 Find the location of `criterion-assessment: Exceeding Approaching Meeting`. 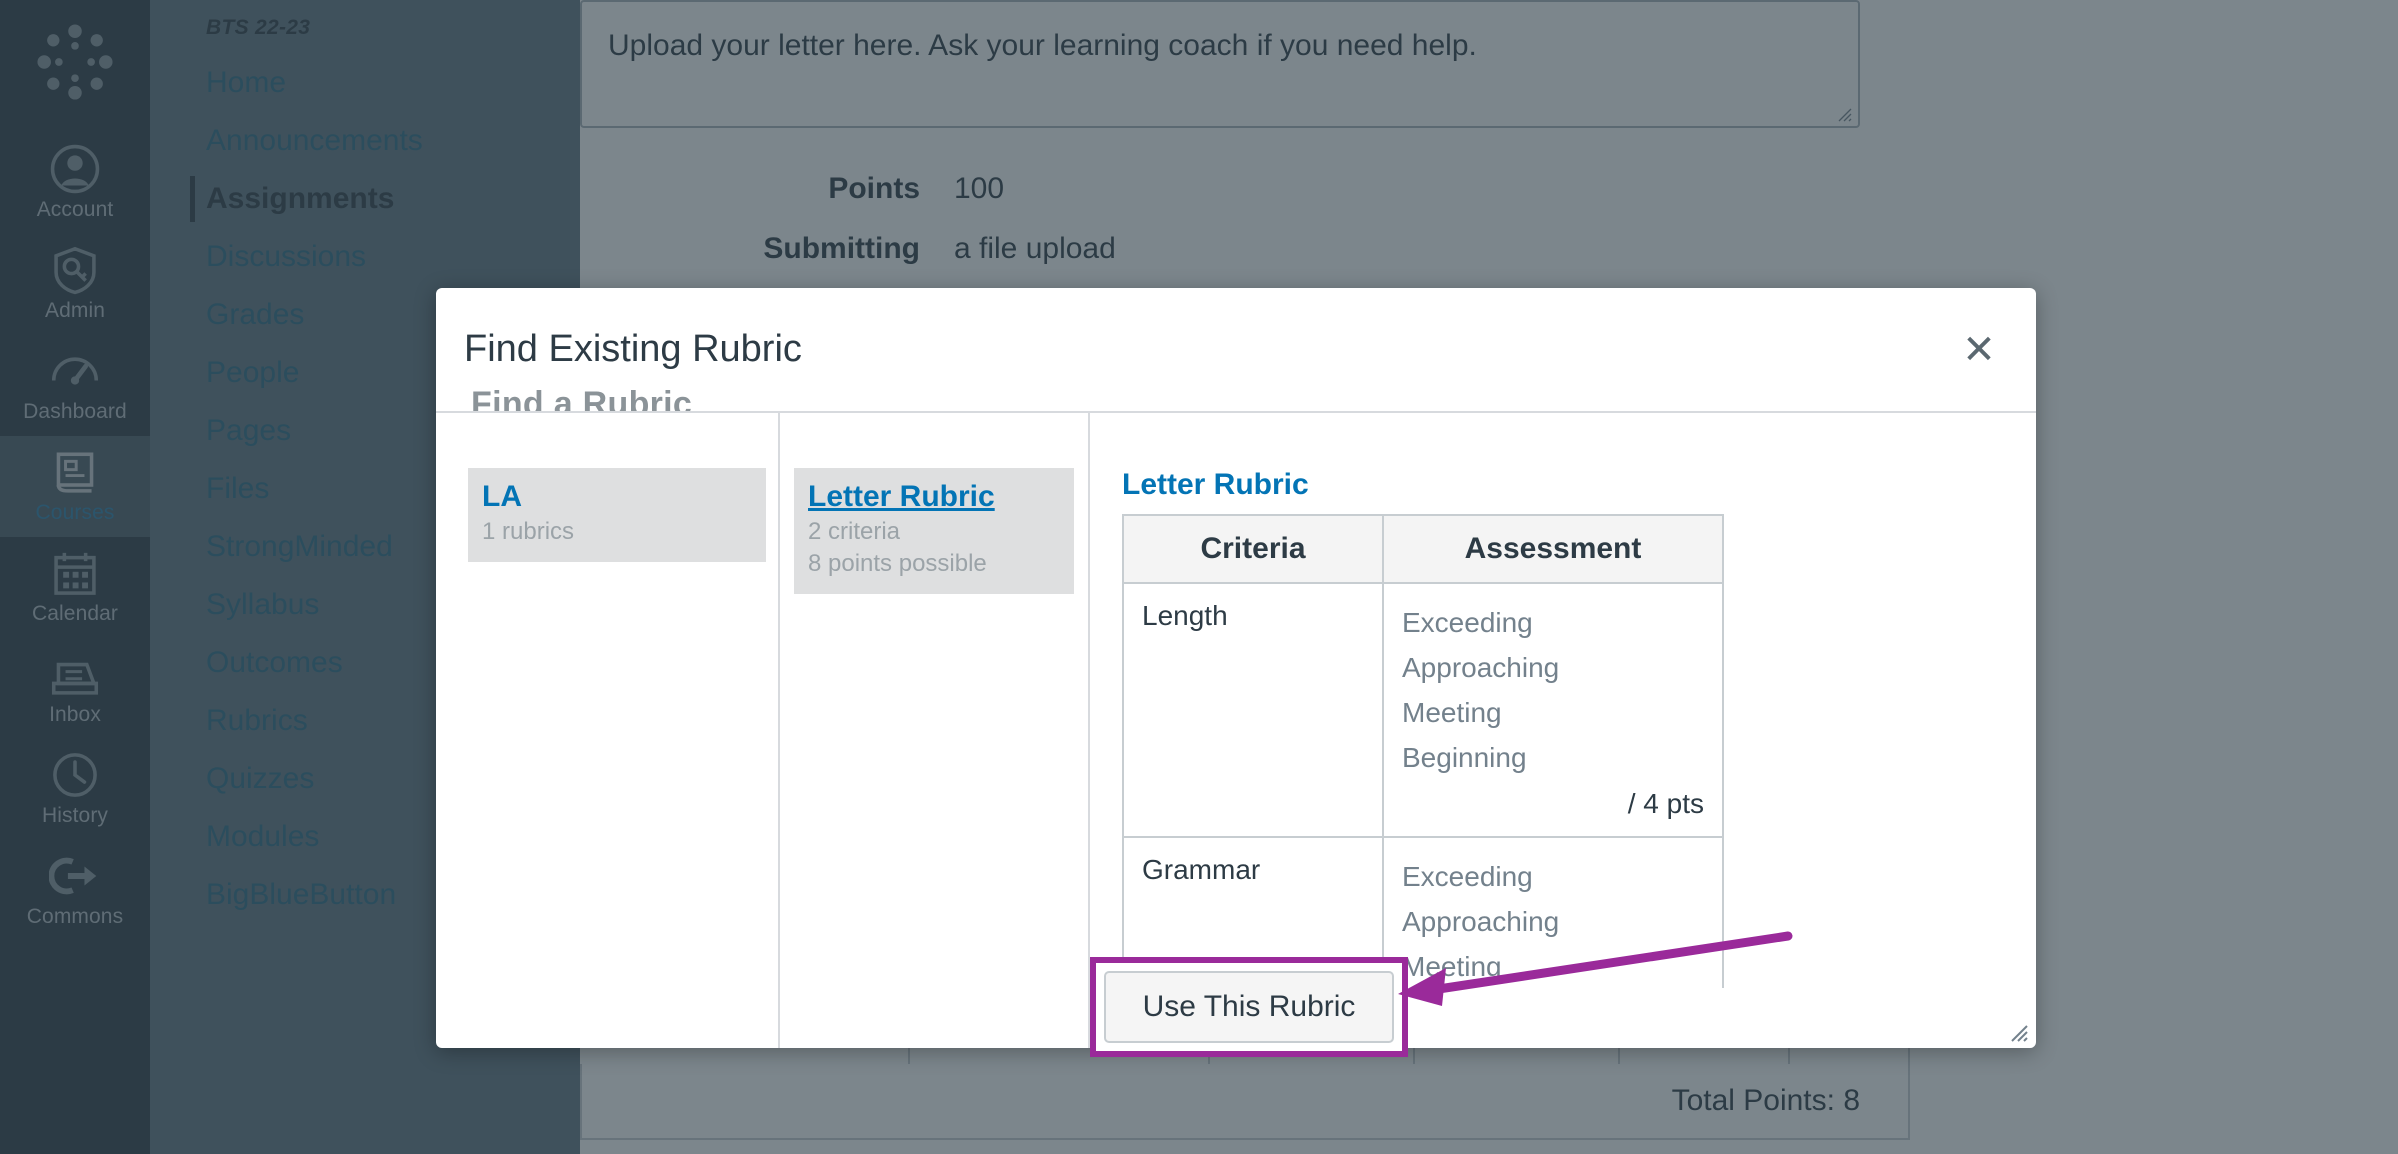

criterion-assessment: Exceeding Approaching Meeting is located at coordinates (1553, 912).